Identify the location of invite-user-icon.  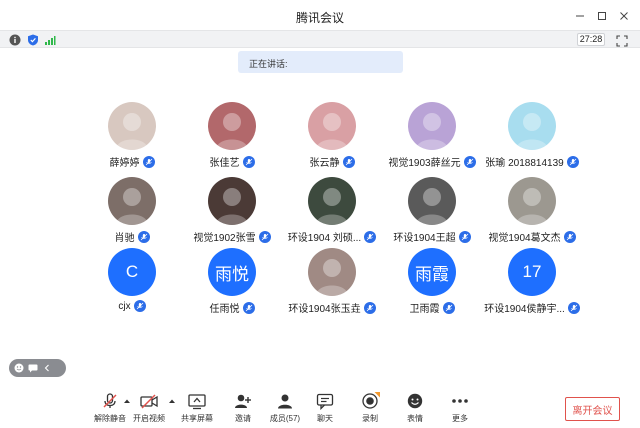
(243, 401).